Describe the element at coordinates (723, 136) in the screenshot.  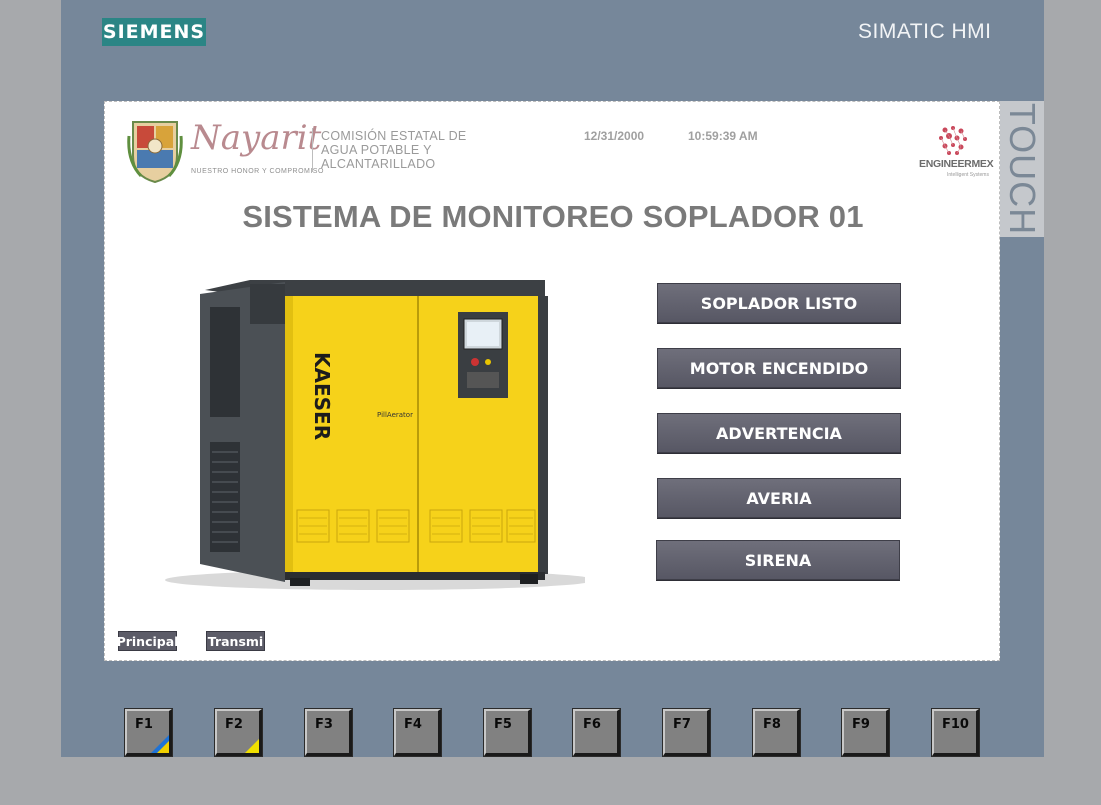
I see `hmi-time: 10:59:39 AM` at that location.